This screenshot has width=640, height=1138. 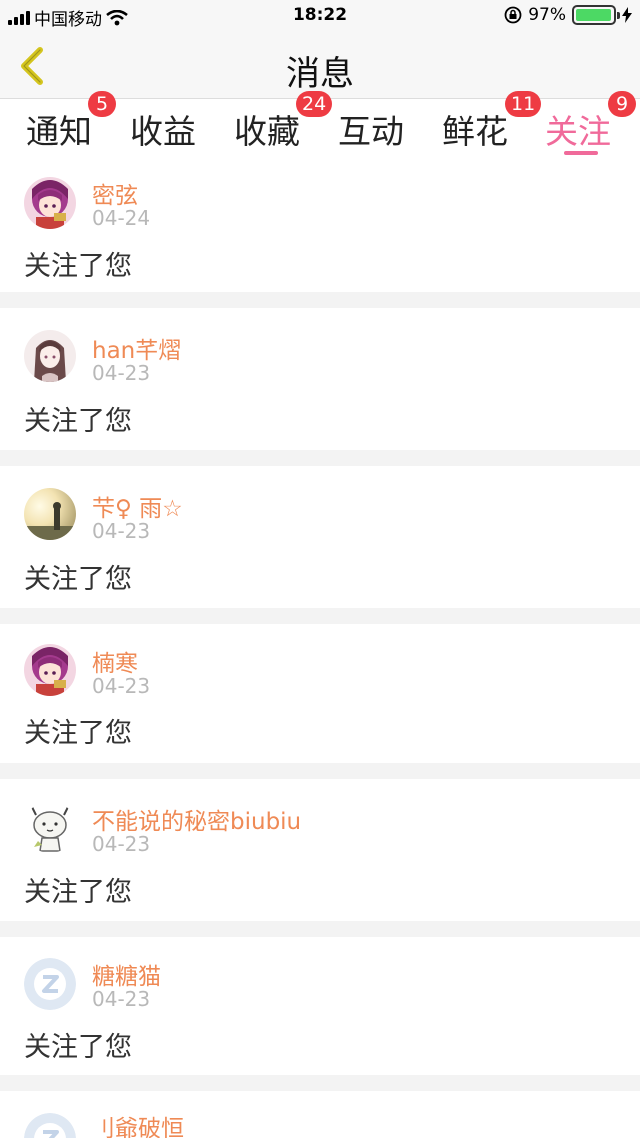 I want to click on username: 密弦, so click(x=115, y=193).